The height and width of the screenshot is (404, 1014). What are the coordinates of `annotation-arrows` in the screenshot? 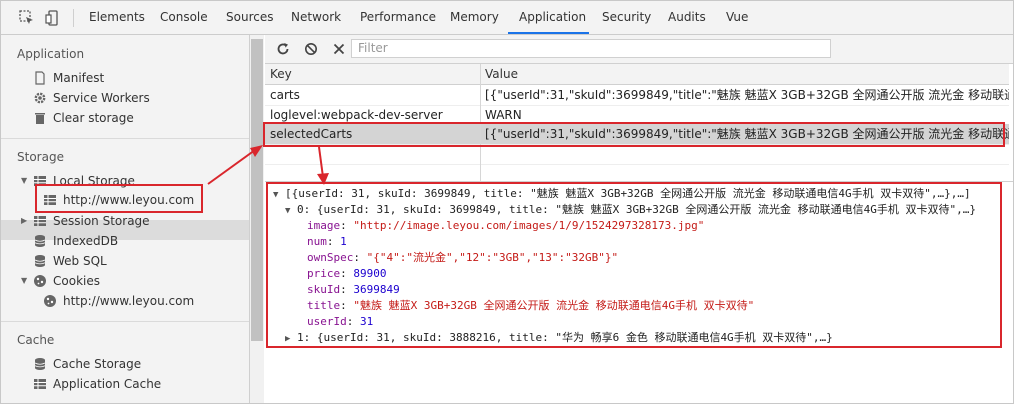 It's located at (268, 165).